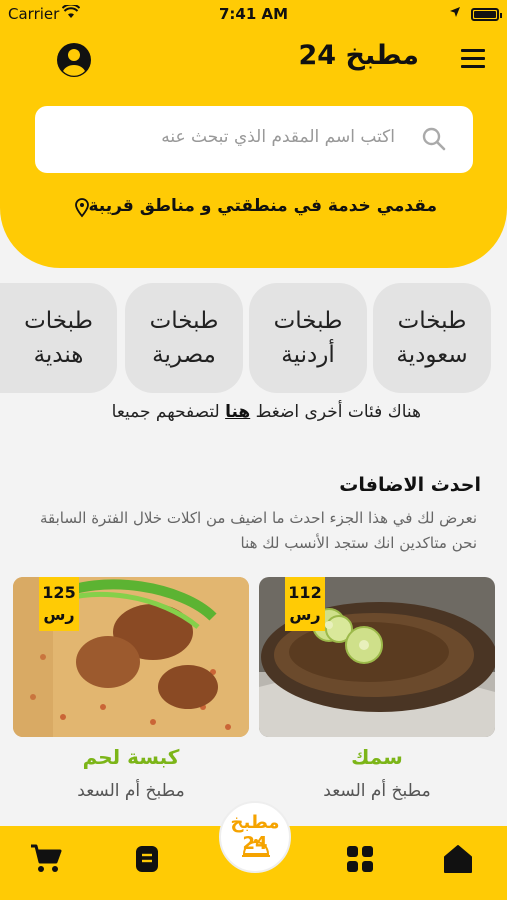 This screenshot has height=900, width=507. I want to click on category-label: مصرية, so click(184, 355).